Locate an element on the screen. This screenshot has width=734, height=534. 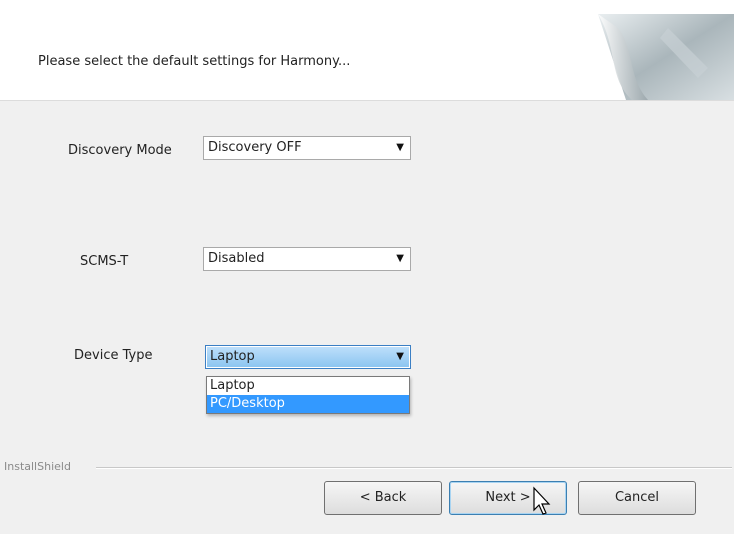
cancel-button: Cancel is located at coordinates (637, 498).